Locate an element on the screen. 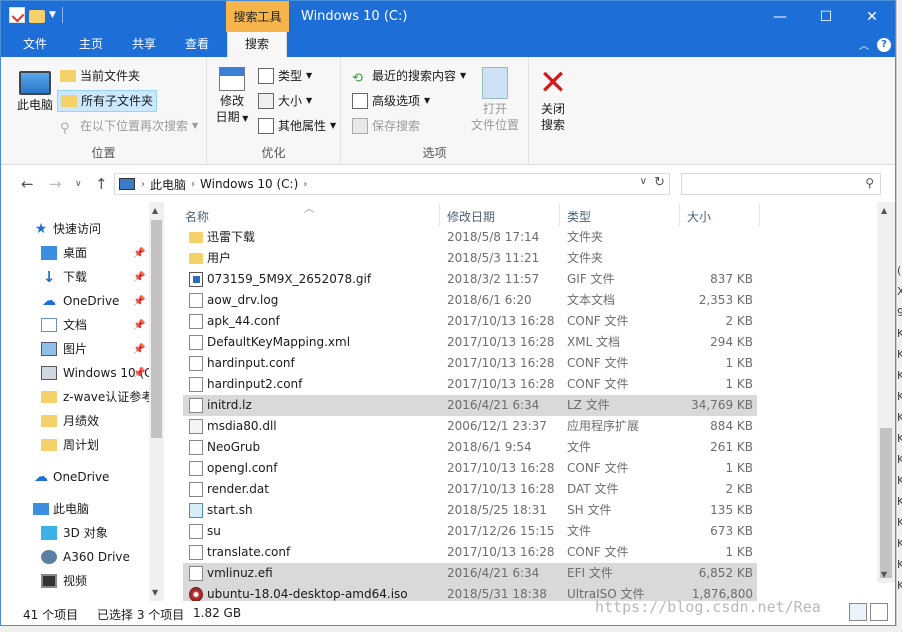 The width and height of the screenshot is (902, 632). save-search-button: 保存搜索 is located at coordinates (386, 126).